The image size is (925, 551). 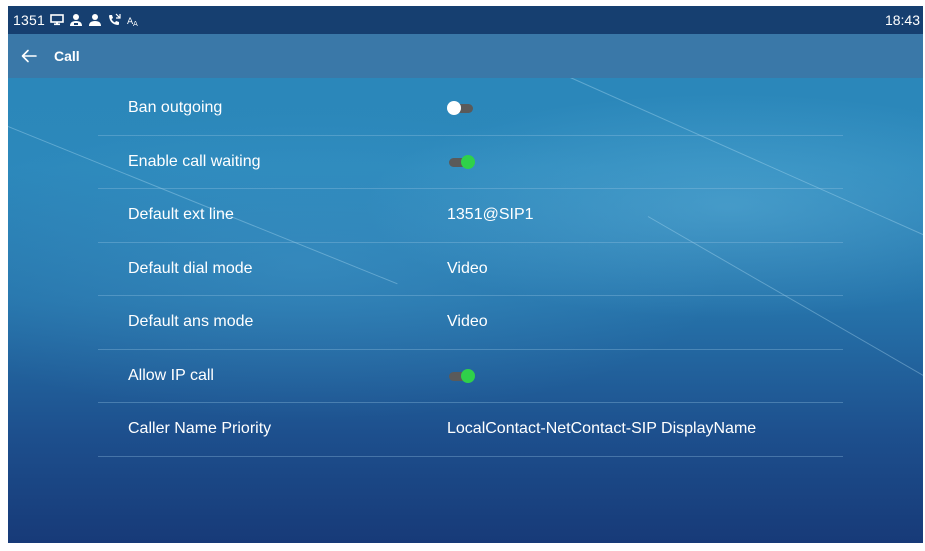 I want to click on allow-ip-call-toggle, so click(x=461, y=375).